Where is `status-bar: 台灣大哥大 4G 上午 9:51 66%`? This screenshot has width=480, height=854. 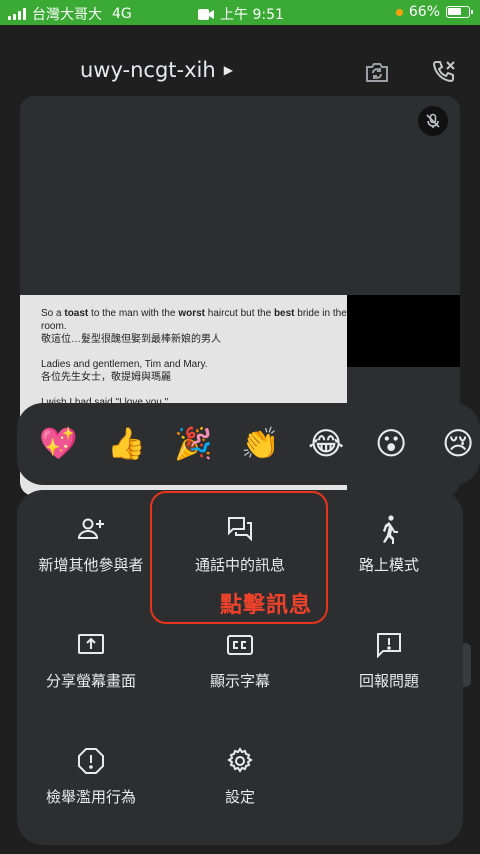 status-bar: 台灣大哥大 4G 上午 9:51 66% is located at coordinates (240, 12).